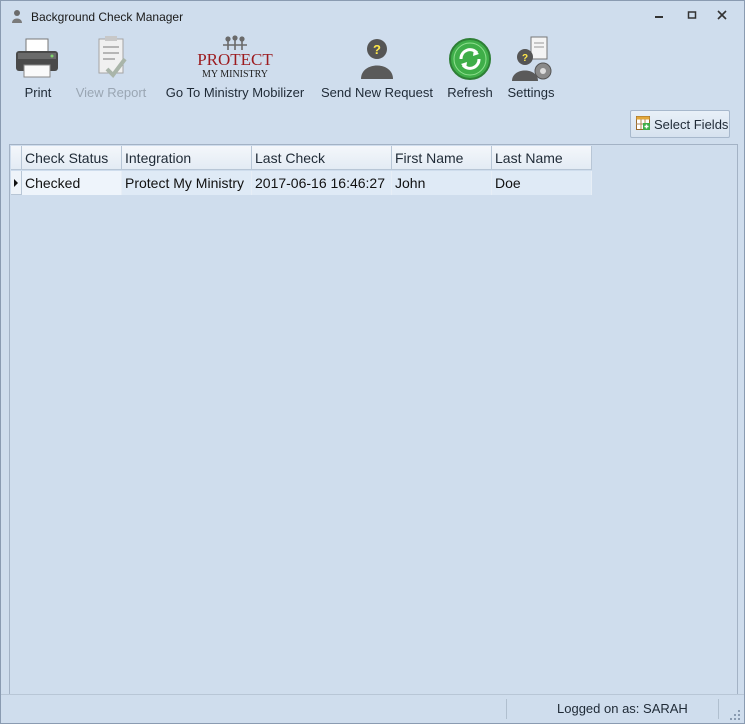 Image resolution: width=745 pixels, height=724 pixels. I want to click on view-report-button: View Report, so click(111, 68).